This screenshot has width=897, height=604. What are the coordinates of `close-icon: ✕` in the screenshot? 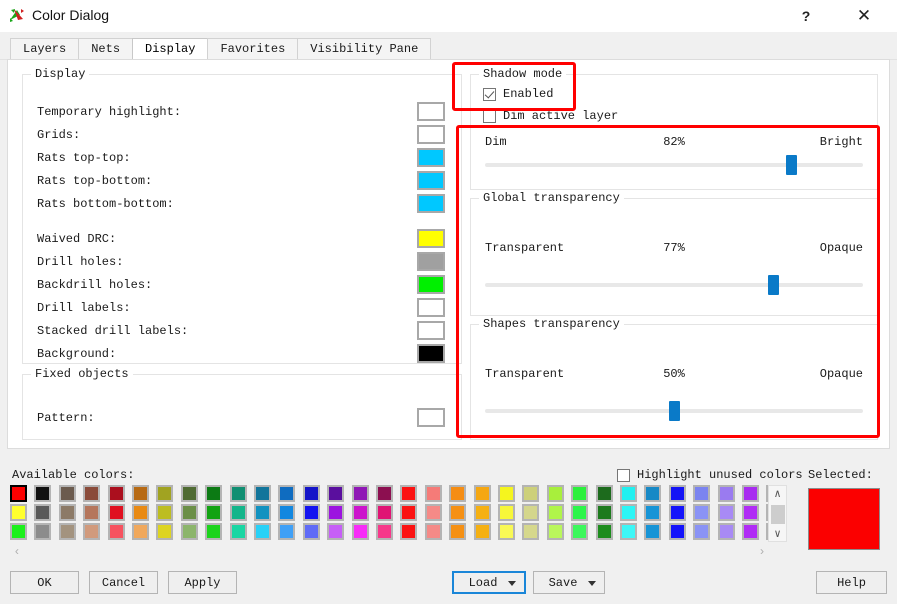 It's located at (864, 16).